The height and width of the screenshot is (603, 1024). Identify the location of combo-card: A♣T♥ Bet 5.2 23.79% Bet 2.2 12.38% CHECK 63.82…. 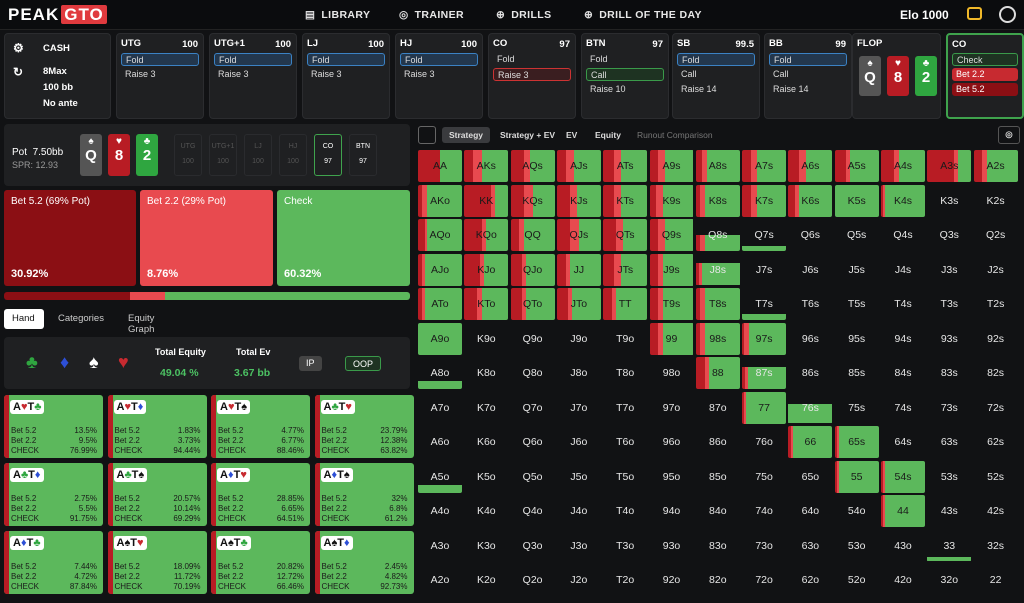
(364, 426).